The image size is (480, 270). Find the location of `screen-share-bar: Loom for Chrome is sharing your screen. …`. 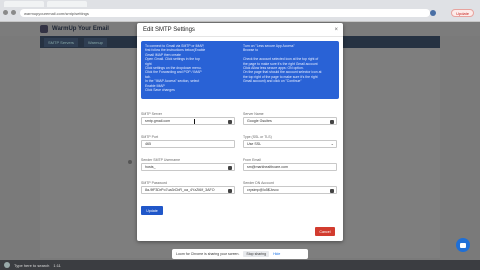

screen-share-bar: Loom for Chrome is sharing your screen. … is located at coordinates (240, 254).